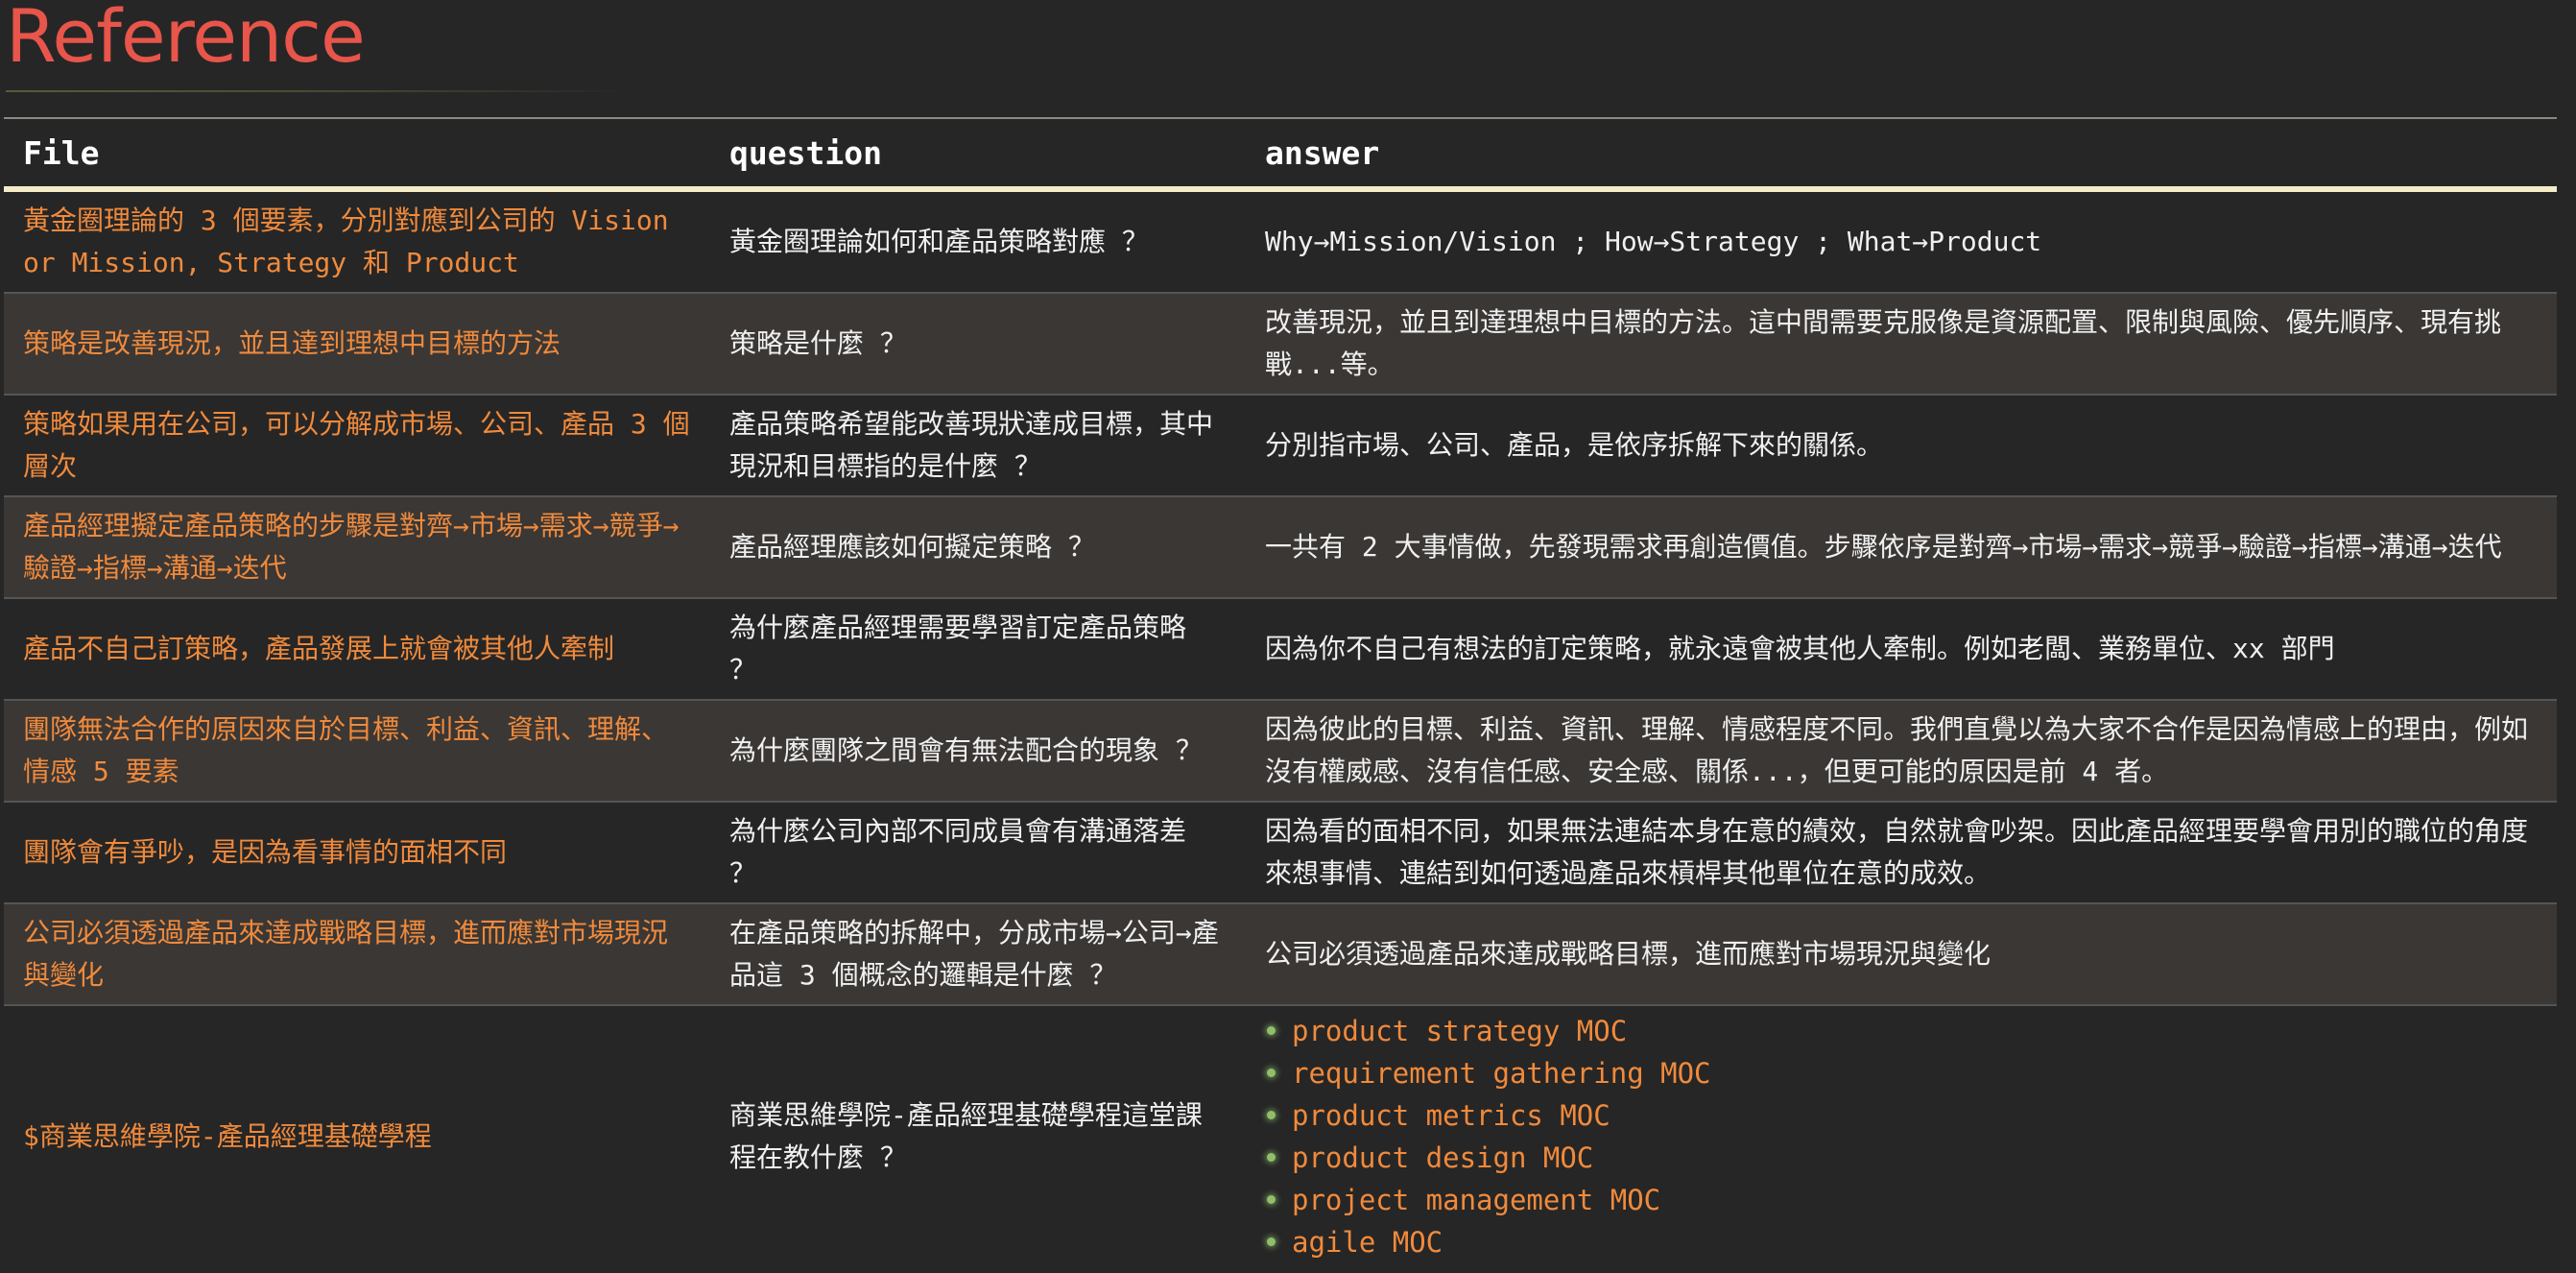  Describe the element at coordinates (978, 547) in the screenshot. I see `question-cell: 產品經理應該如何擬定策略 ？` at that location.